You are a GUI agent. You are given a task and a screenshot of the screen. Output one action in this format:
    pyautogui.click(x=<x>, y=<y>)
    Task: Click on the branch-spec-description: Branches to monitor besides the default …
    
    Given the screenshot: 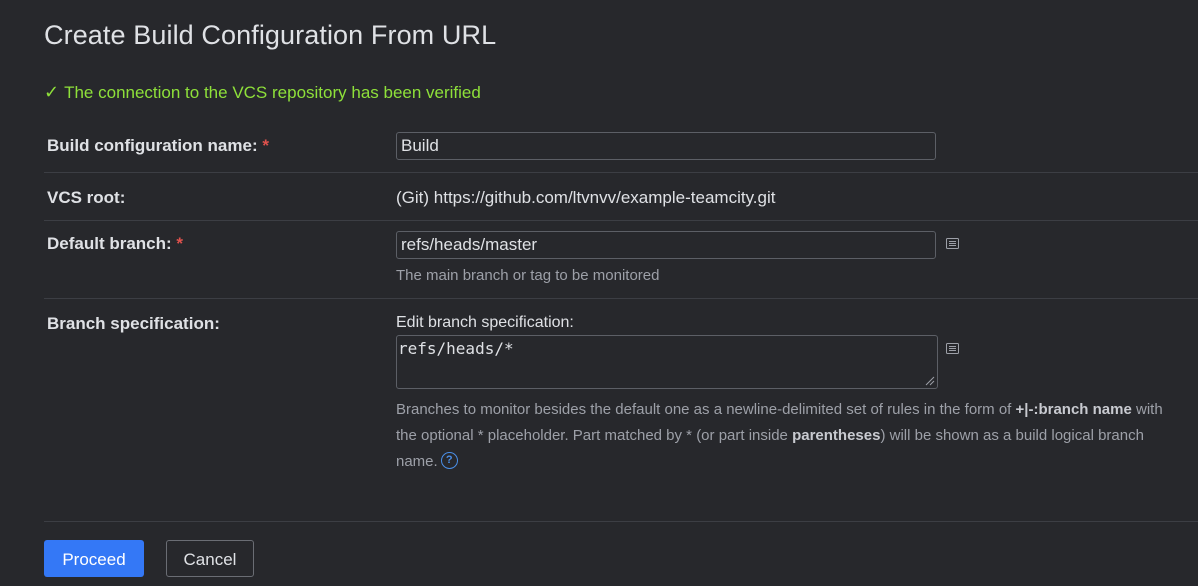 What is the action you would take?
    pyautogui.click(x=779, y=435)
    